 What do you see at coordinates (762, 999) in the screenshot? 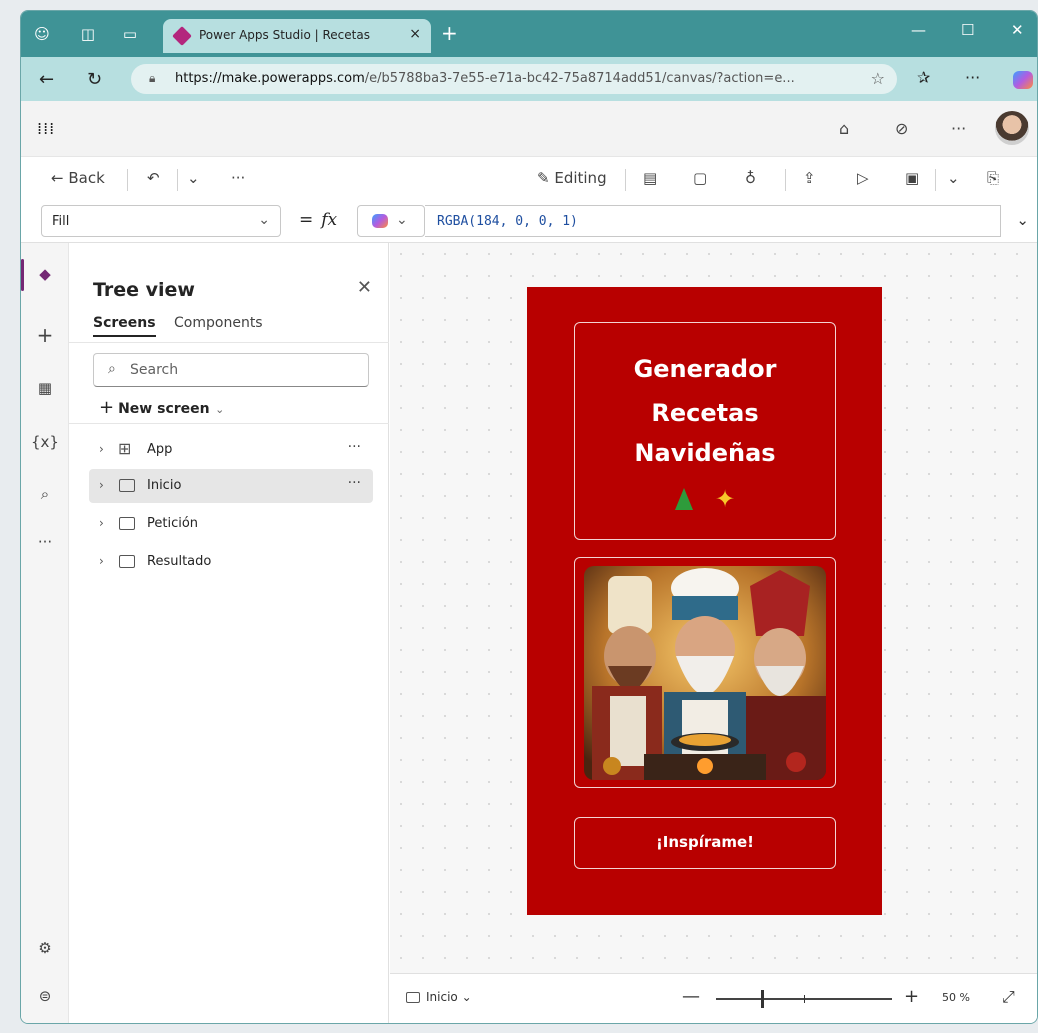
I see `zoom-slider-thumb` at bounding box center [762, 999].